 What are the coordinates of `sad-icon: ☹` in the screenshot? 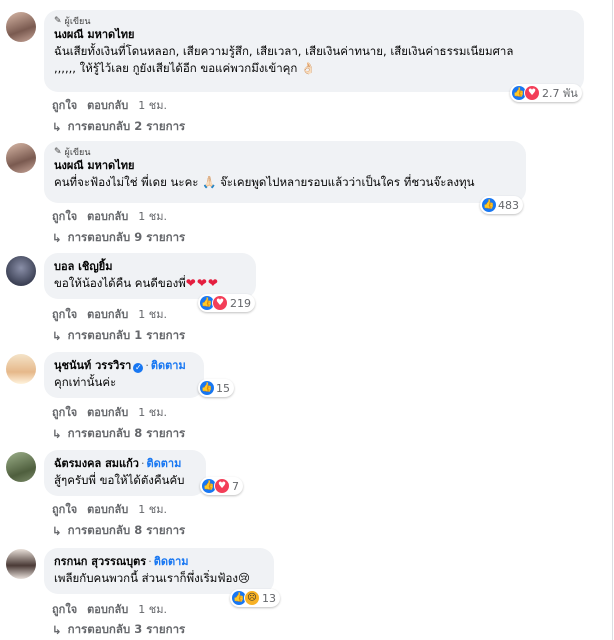 It's located at (252, 598).